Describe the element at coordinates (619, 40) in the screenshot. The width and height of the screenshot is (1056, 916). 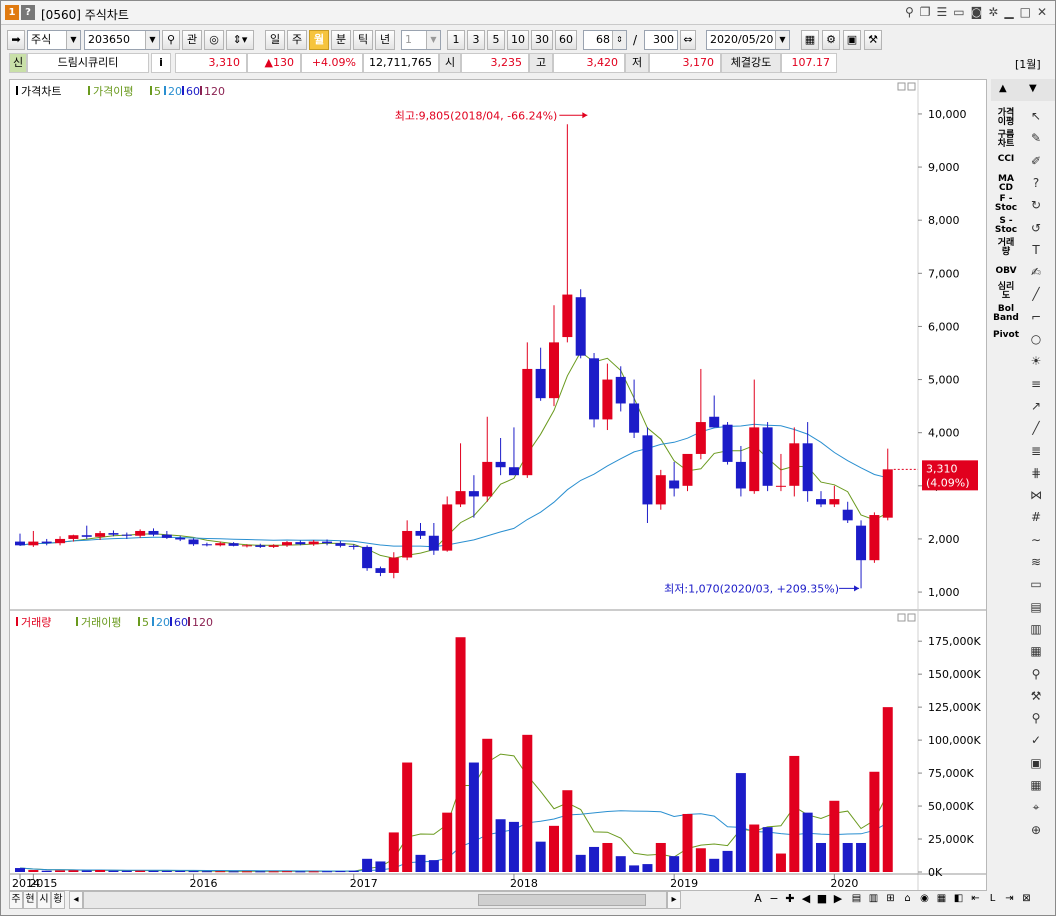
I see `spin-icon: ⇕` at that location.